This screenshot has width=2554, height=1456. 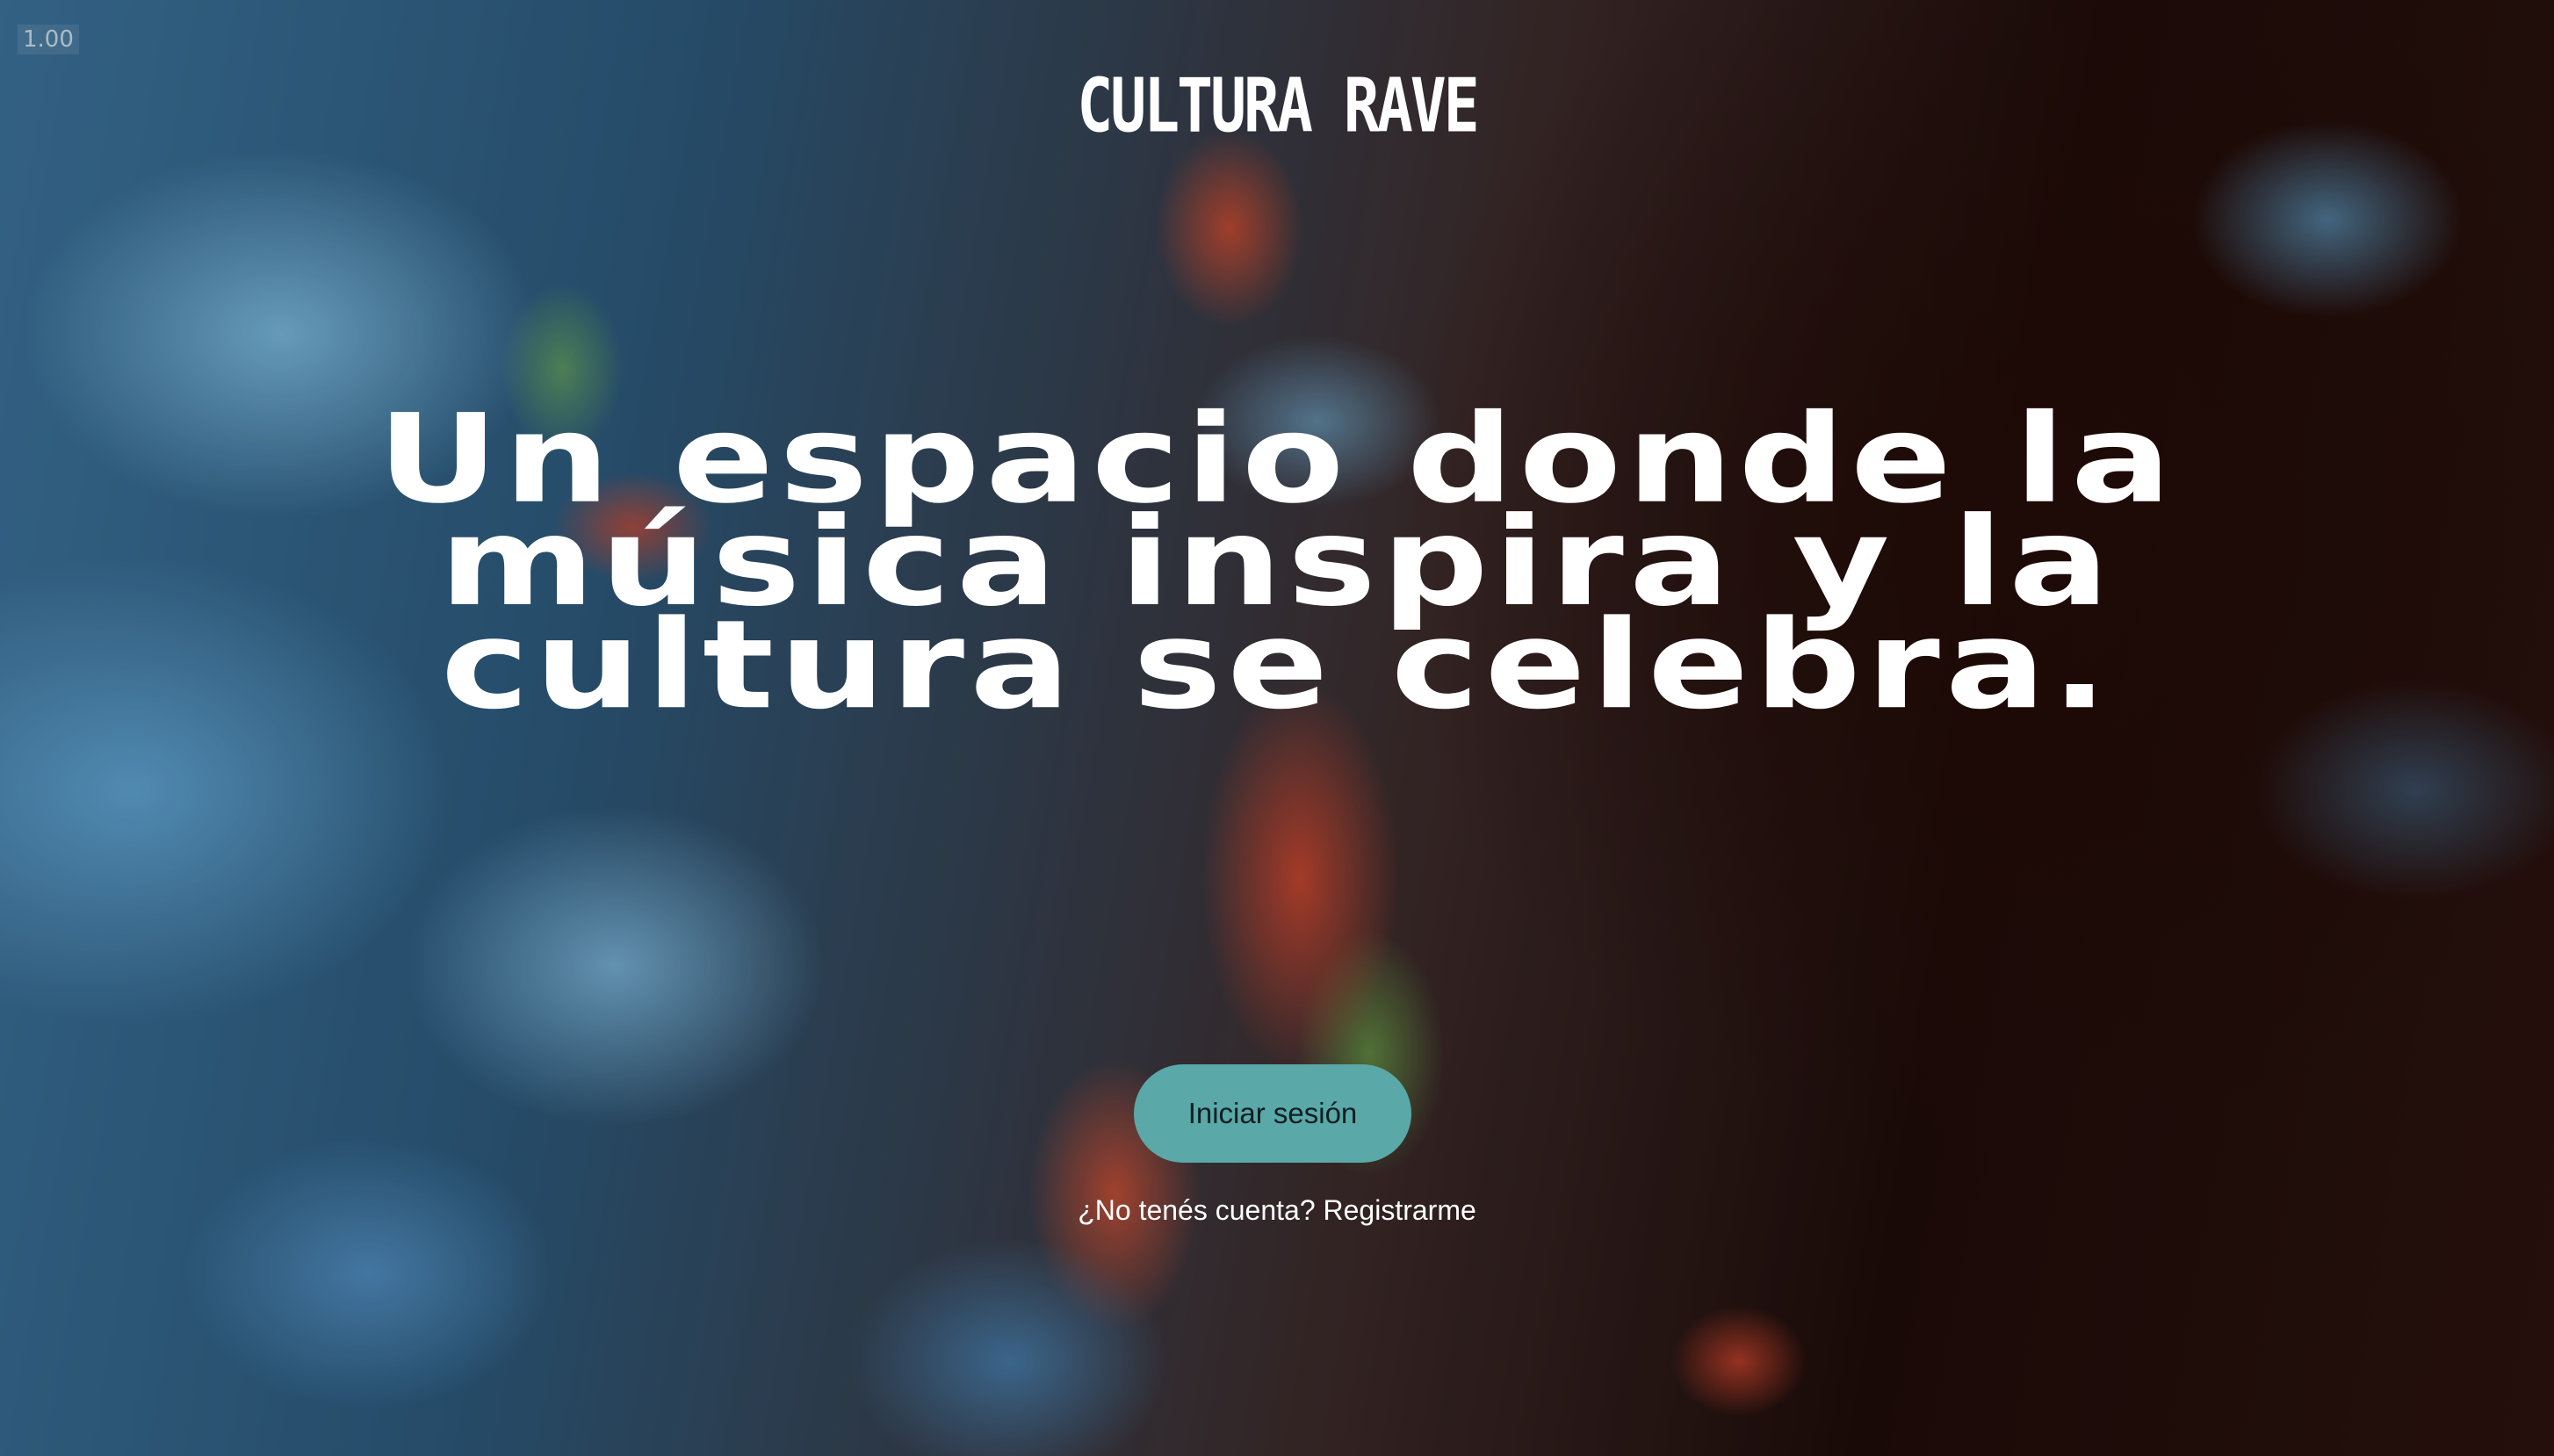 I want to click on register-prompt: ¿No tenés cuenta? Registrarme, so click(x=1277, y=1210).